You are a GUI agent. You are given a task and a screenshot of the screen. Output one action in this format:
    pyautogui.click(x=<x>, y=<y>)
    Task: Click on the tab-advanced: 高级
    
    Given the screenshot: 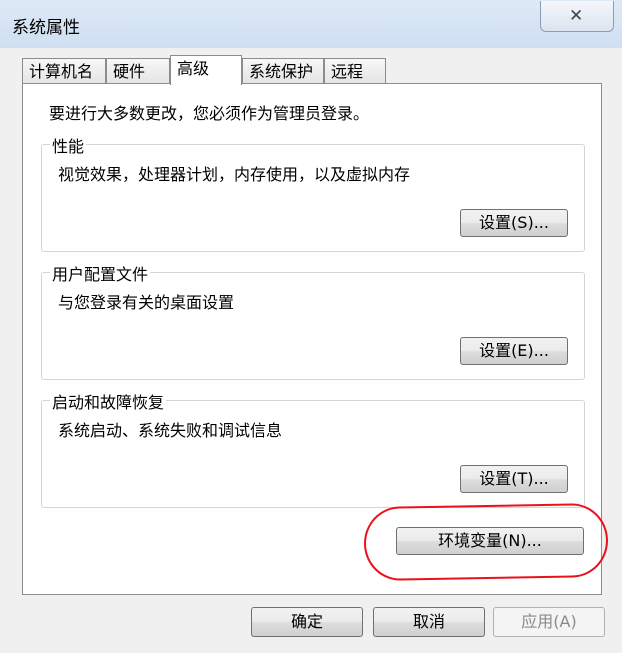 What is the action you would take?
    pyautogui.click(x=206, y=70)
    